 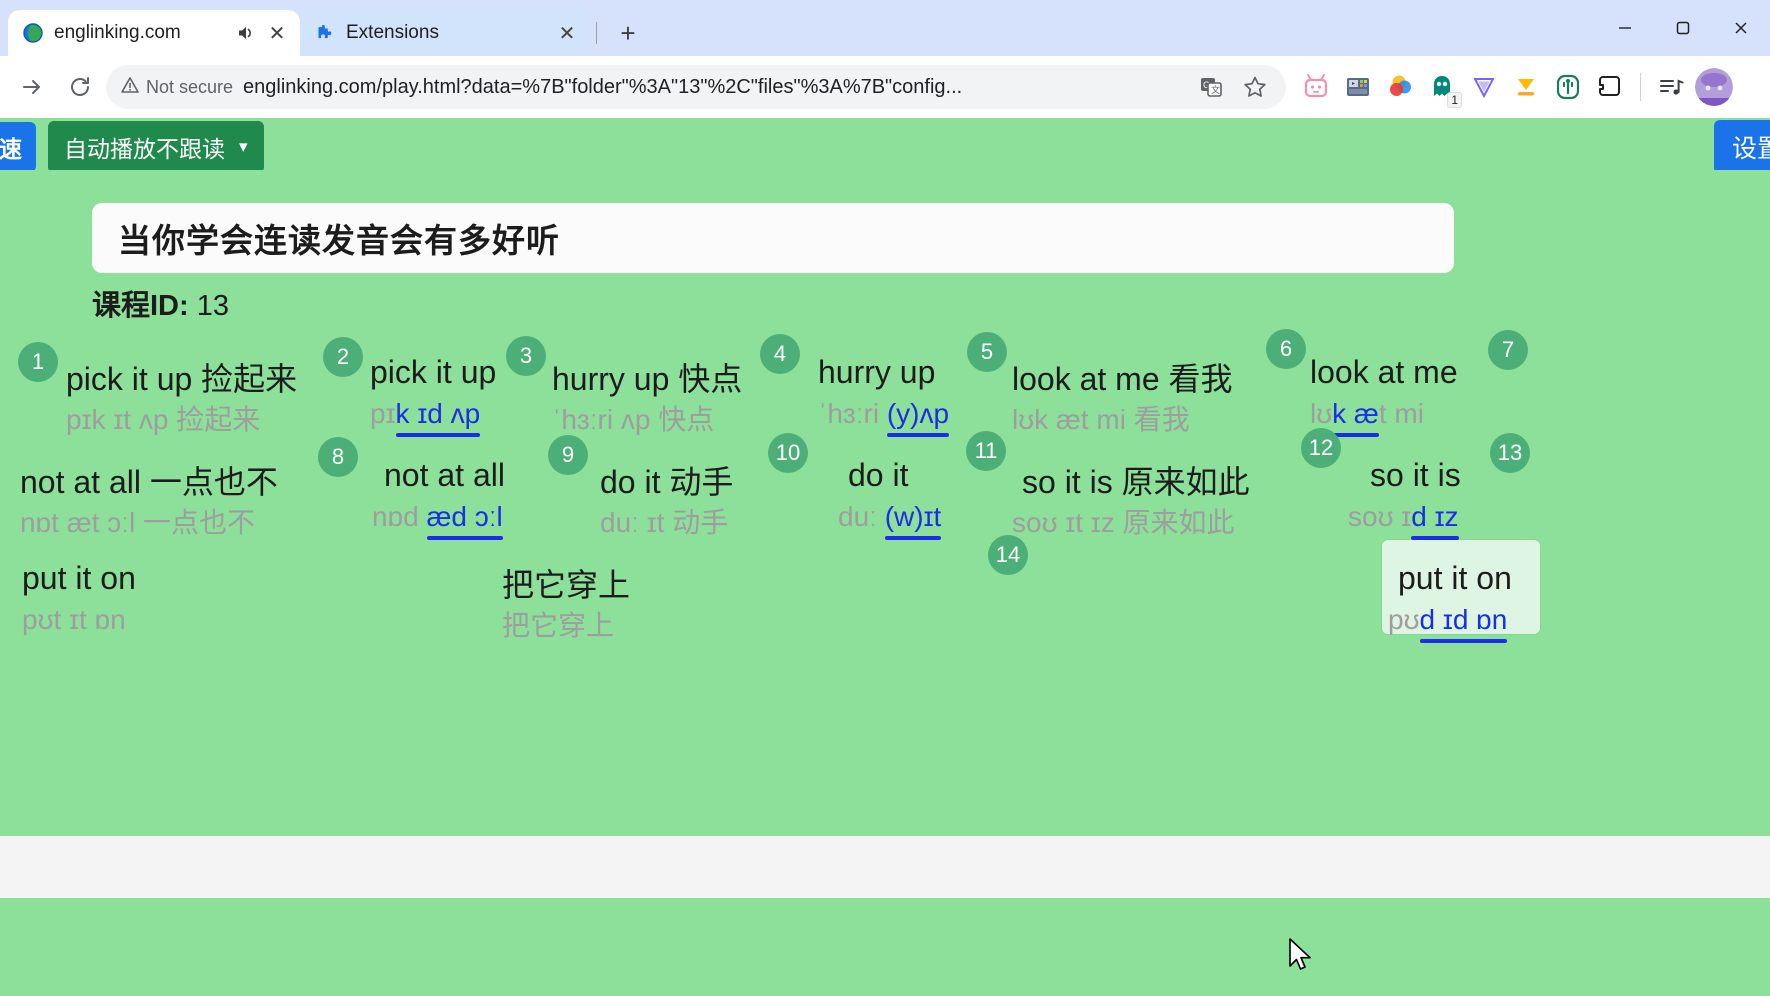 What do you see at coordinates (1255, 87) in the screenshot?
I see `star-icon` at bounding box center [1255, 87].